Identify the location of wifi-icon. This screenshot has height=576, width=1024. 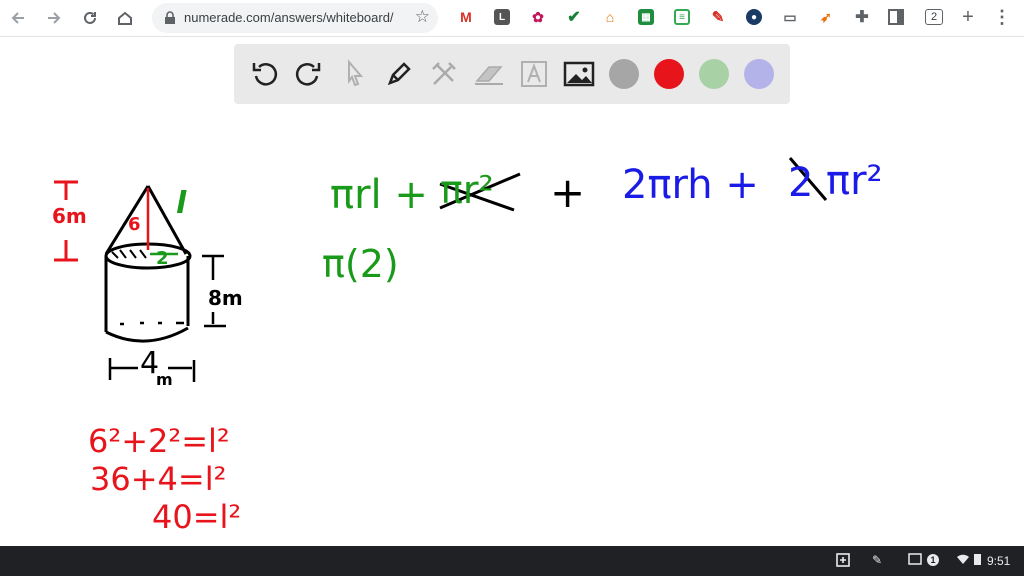
(963, 559).